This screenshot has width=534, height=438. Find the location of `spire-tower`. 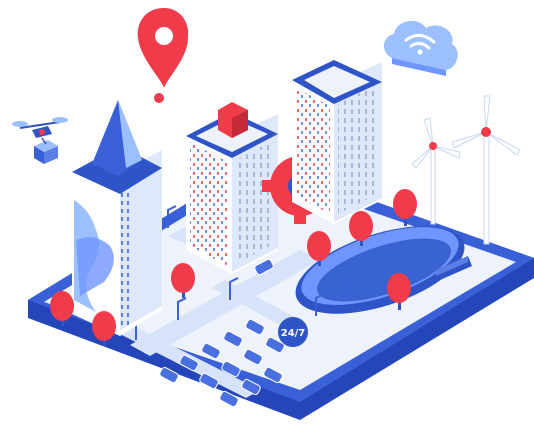

spire-tower is located at coordinates (117, 218).